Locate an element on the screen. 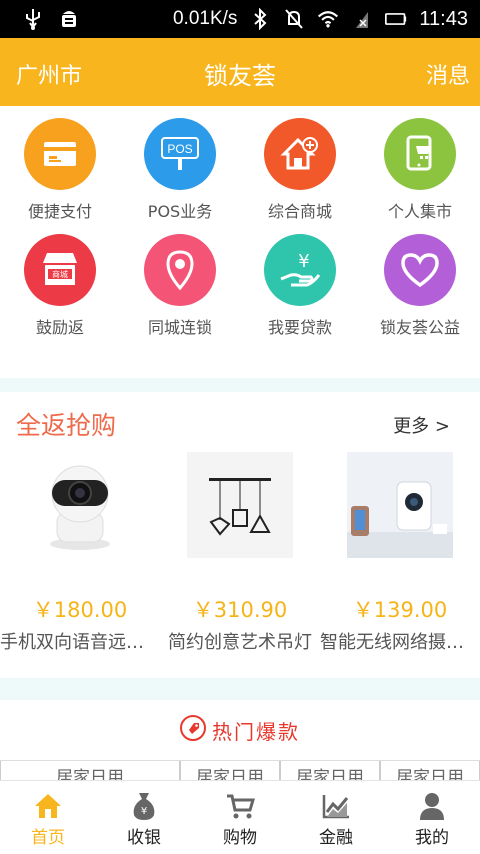 Image resolution: width=480 pixels, height=854 pixels. grid-item-pos: POS POS业务 is located at coordinates (180, 164).